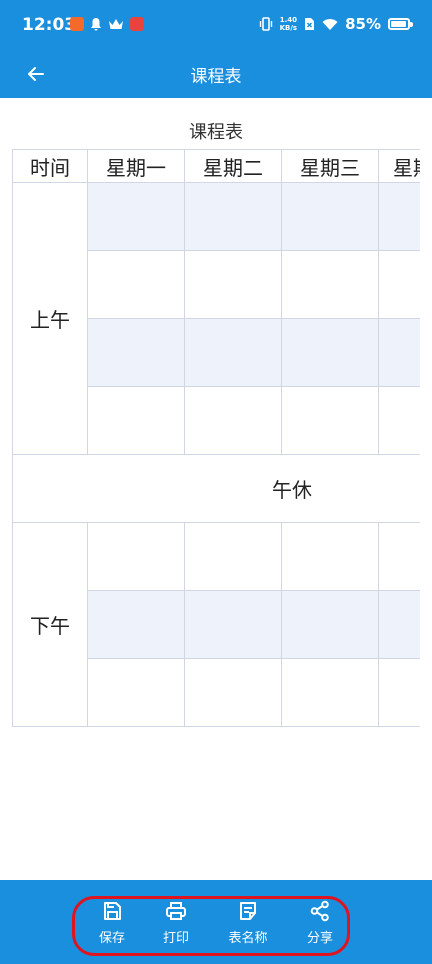 The width and height of the screenshot is (432, 964). What do you see at coordinates (400, 24) in the screenshot?
I see `battery-icon` at bounding box center [400, 24].